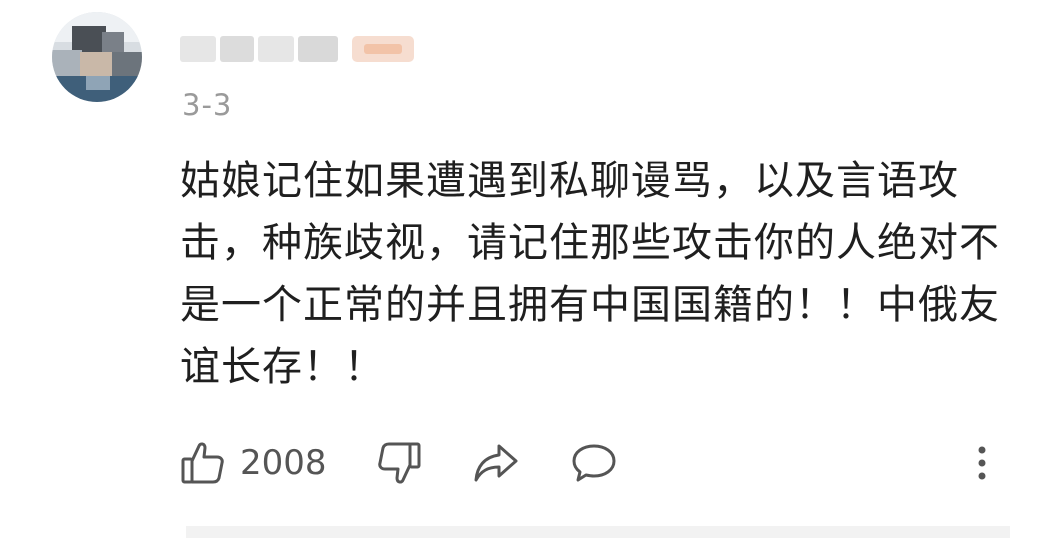 The height and width of the screenshot is (538, 1060). I want to click on like-count: 2008, so click(283, 463).